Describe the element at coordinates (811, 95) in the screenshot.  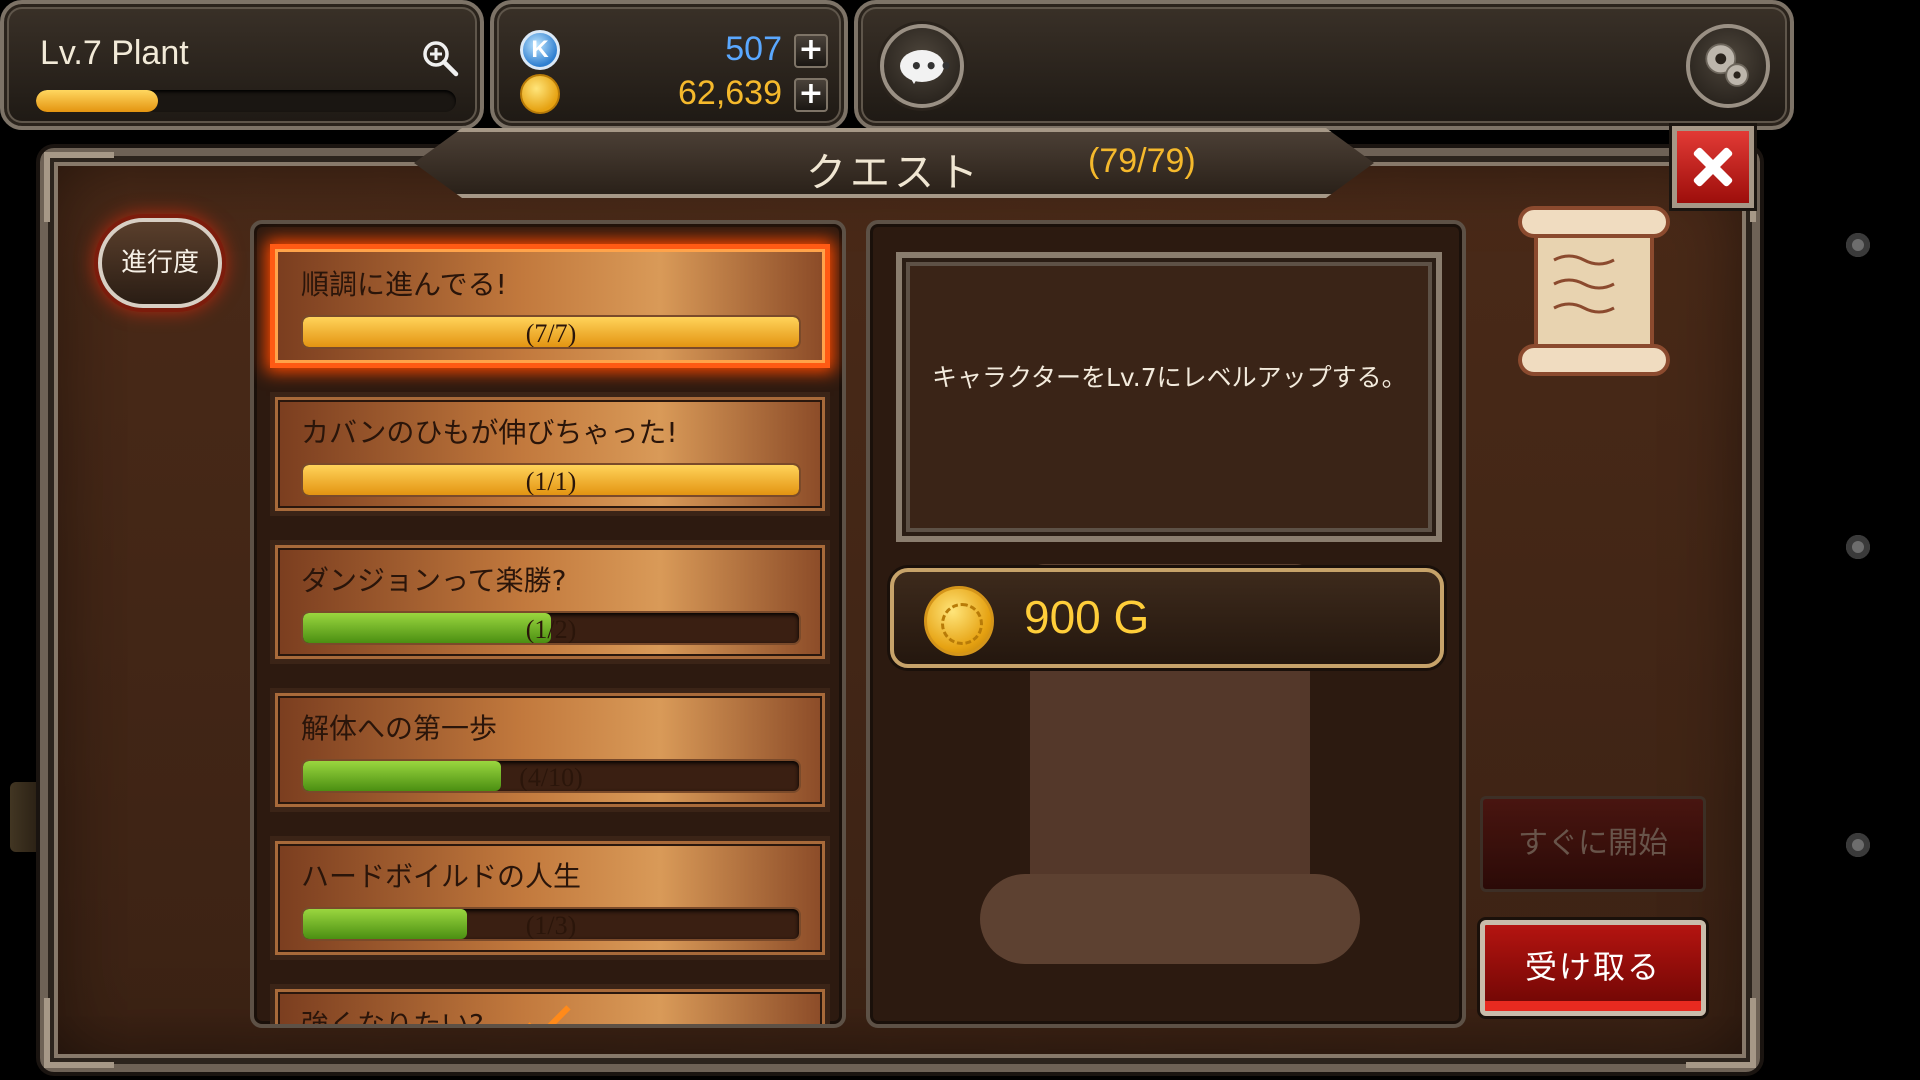
I see `add-gold-button: +` at that location.